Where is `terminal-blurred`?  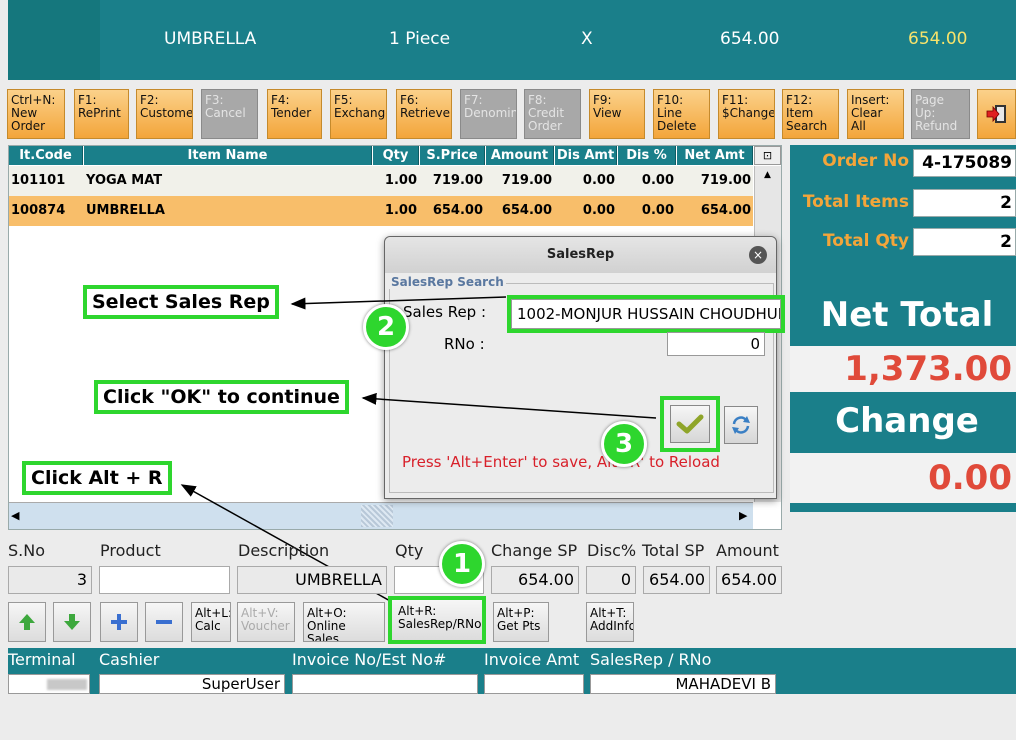 terminal-blurred is located at coordinates (67, 684).